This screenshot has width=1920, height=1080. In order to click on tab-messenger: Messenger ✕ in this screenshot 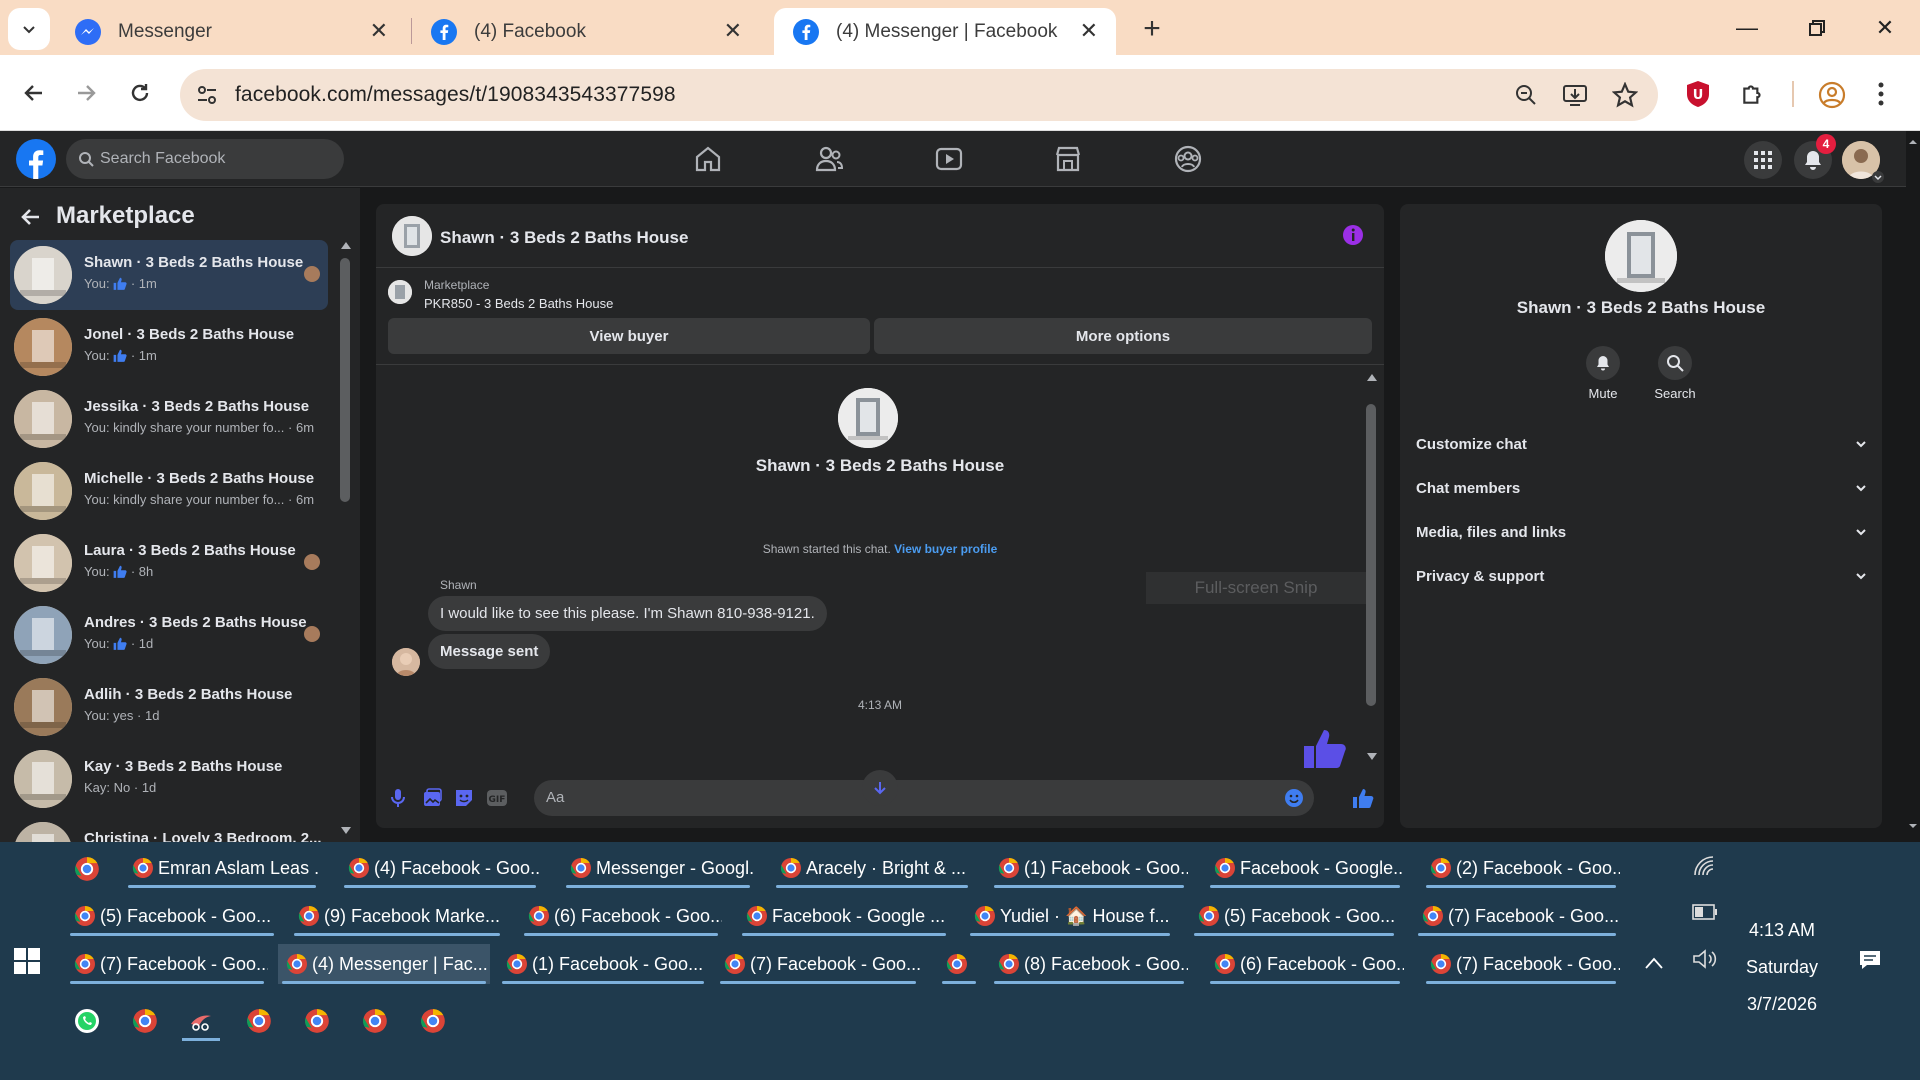, I will do `click(231, 31)`.